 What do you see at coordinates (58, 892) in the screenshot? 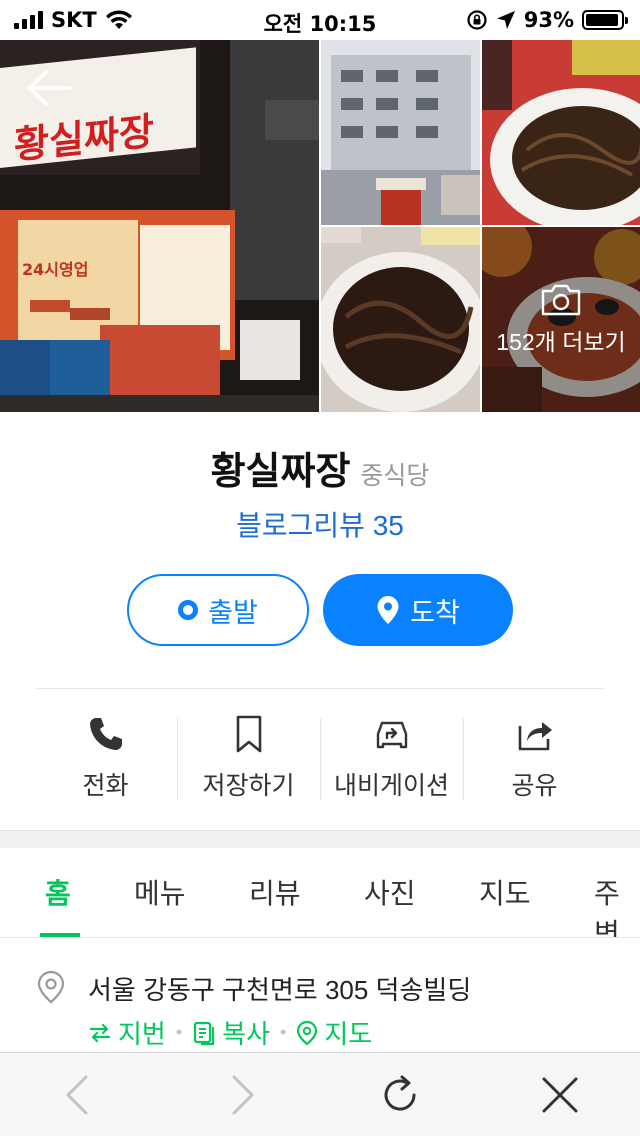
I see `tab-home: 홈` at bounding box center [58, 892].